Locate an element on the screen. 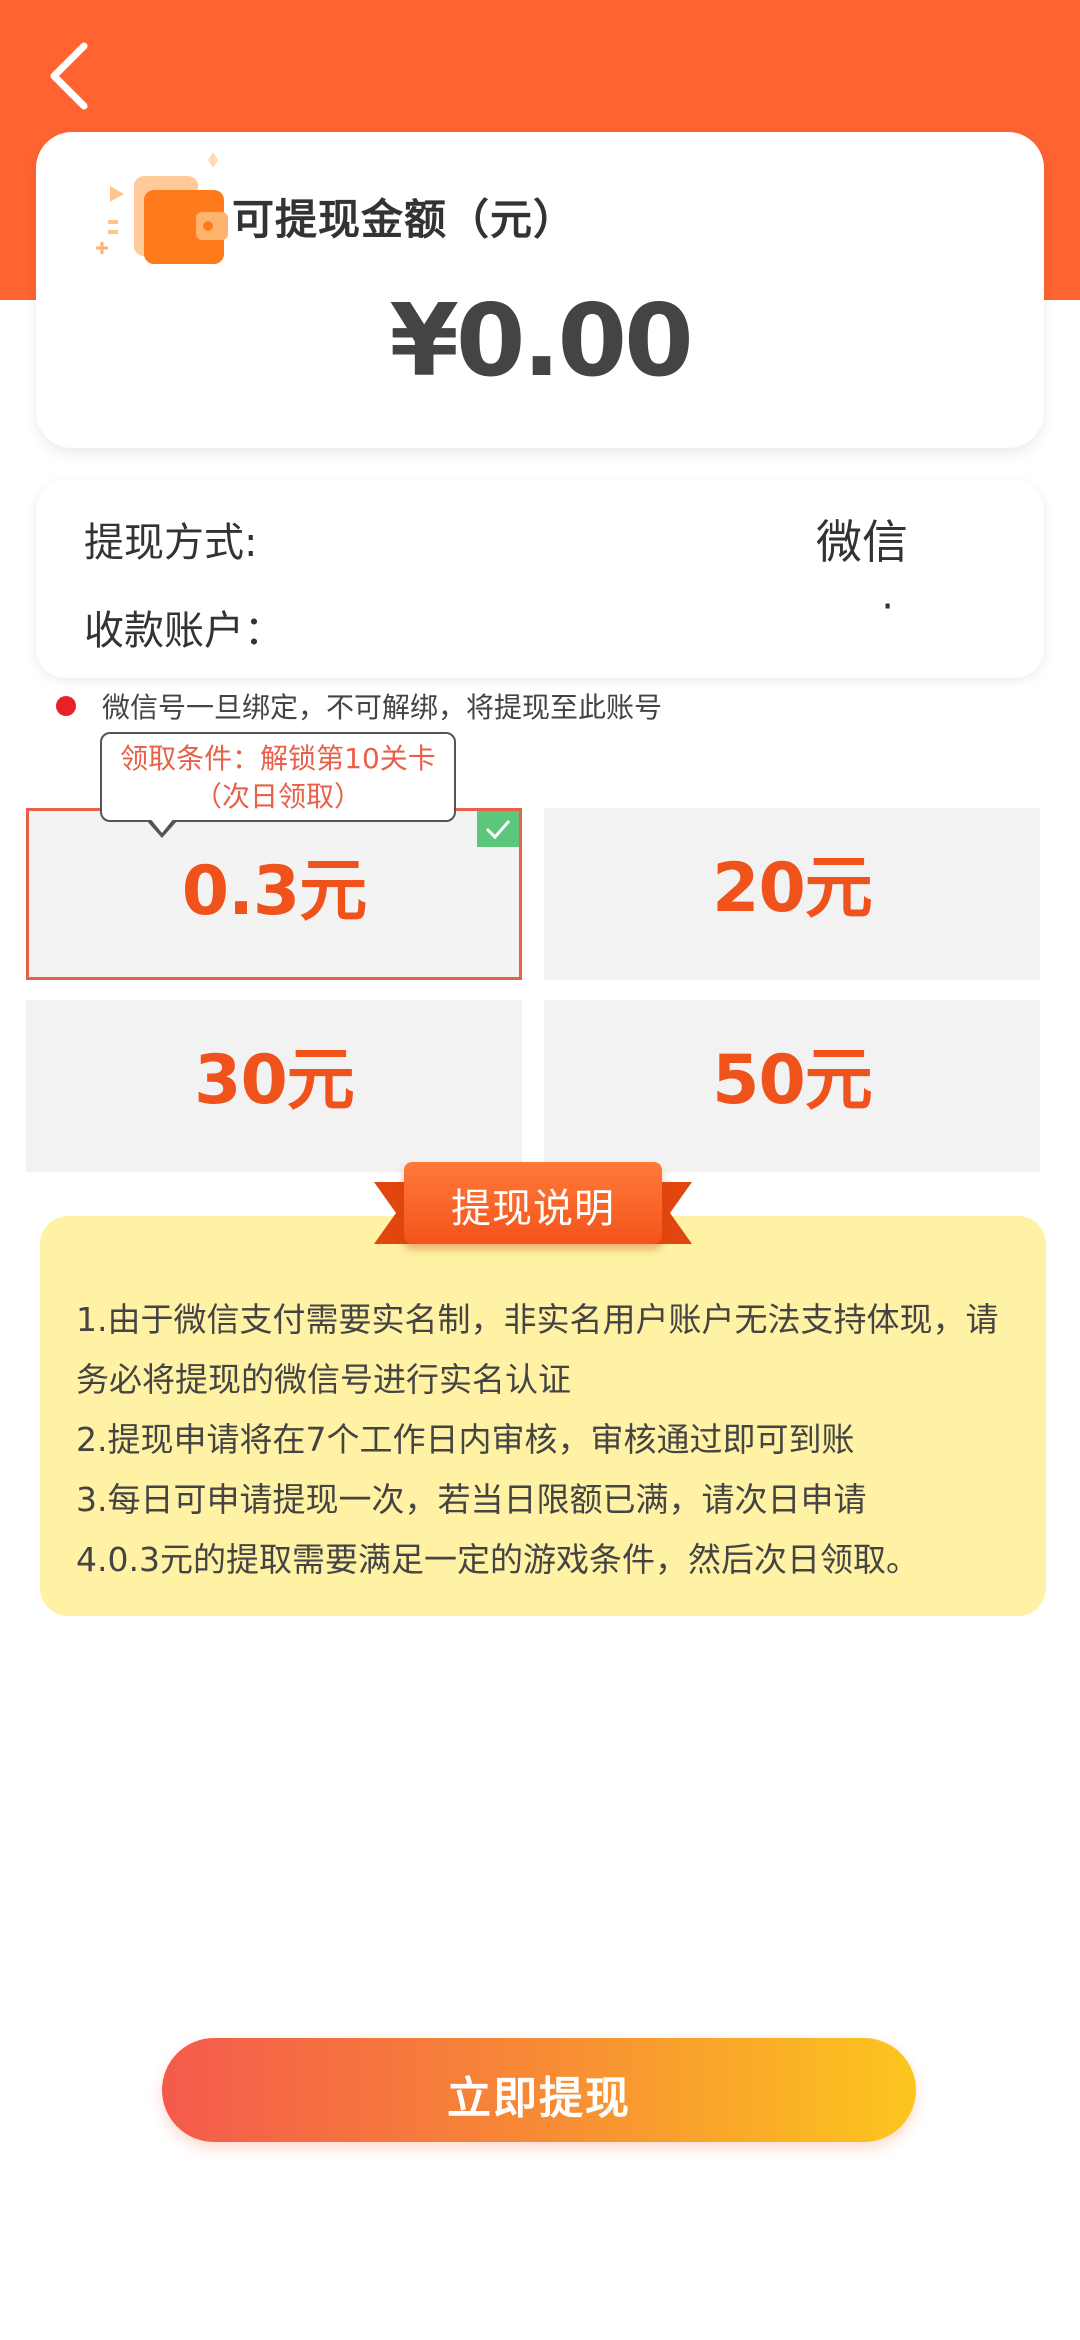 Image resolution: width=1080 pixels, height=2340 pixels. chevron-left-icon is located at coordinates (69, 76).